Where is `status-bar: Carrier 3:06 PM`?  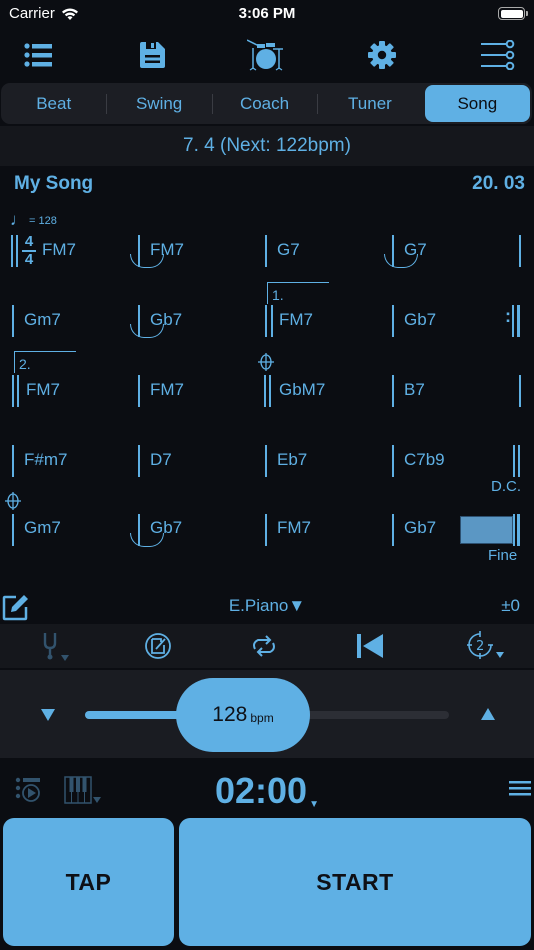
status-bar: Carrier 3:06 PM is located at coordinates (267, 15).